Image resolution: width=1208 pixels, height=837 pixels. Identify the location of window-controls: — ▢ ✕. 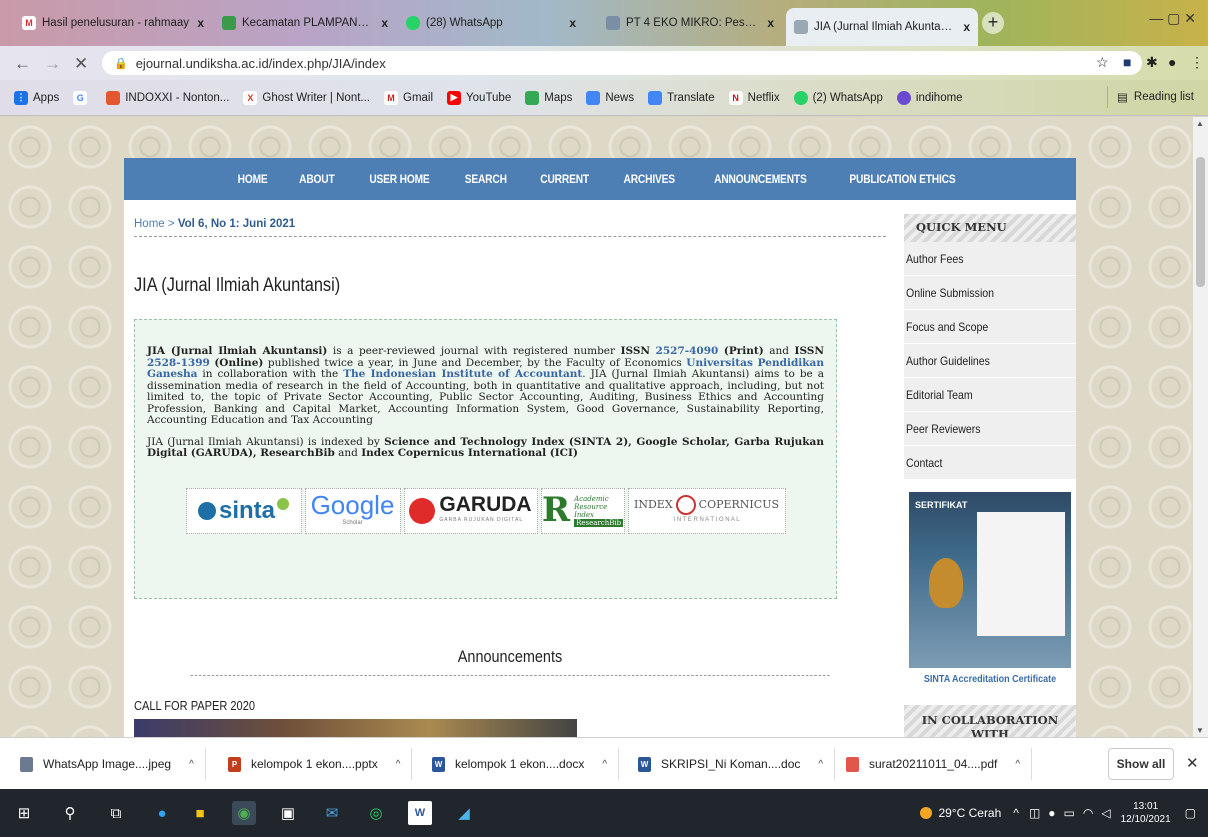
(1172, 18).